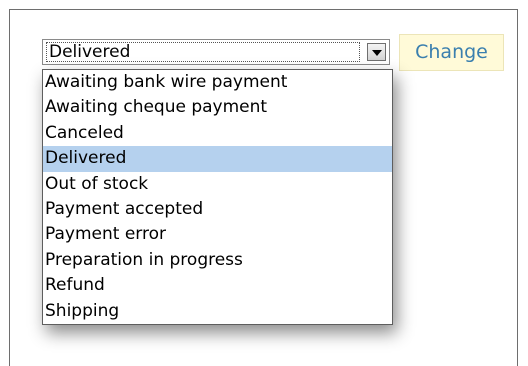 The image size is (528, 366). What do you see at coordinates (217, 184) in the screenshot?
I see `option-out-of-stock: Out of stock` at bounding box center [217, 184].